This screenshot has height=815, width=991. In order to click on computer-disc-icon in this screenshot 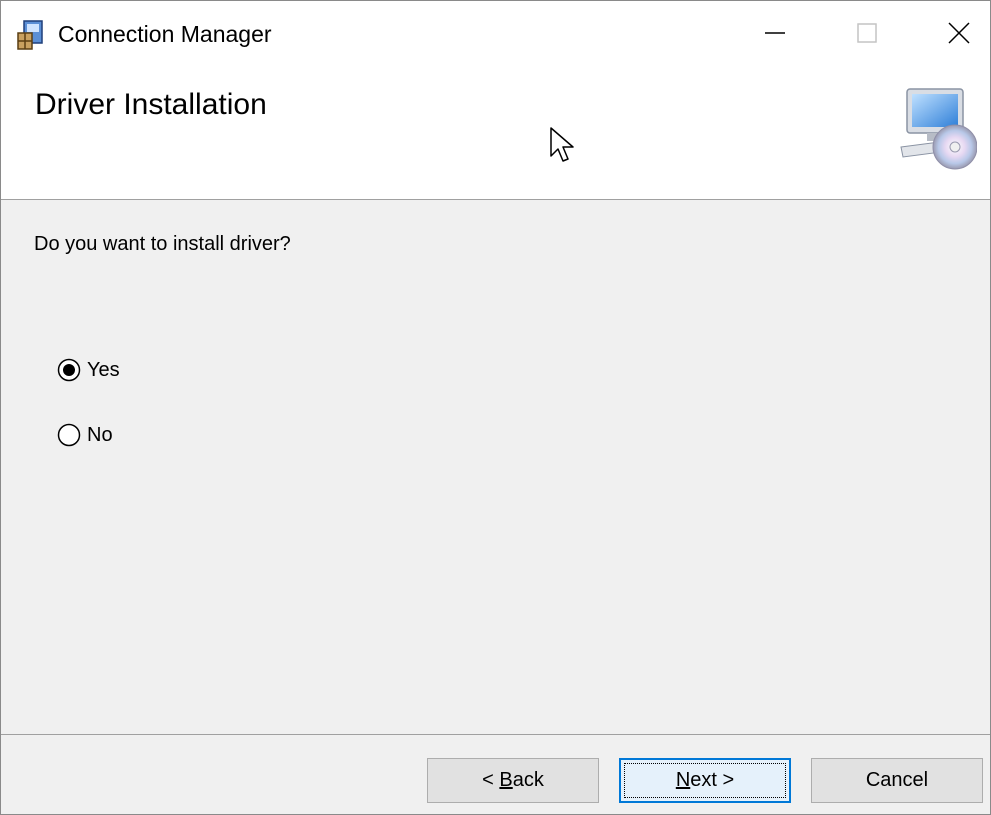, I will do `click(938, 129)`.